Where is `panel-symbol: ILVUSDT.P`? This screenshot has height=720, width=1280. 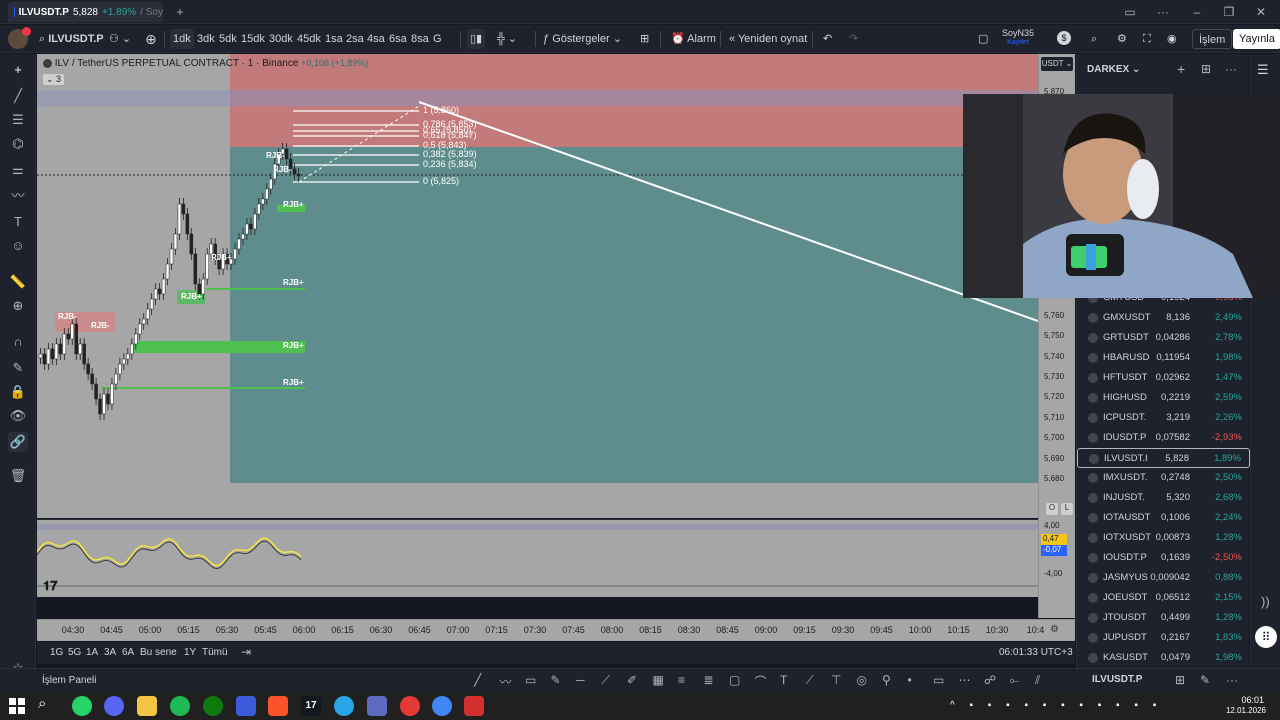
panel-symbol: ILVUSDT.P is located at coordinates (1117, 679).